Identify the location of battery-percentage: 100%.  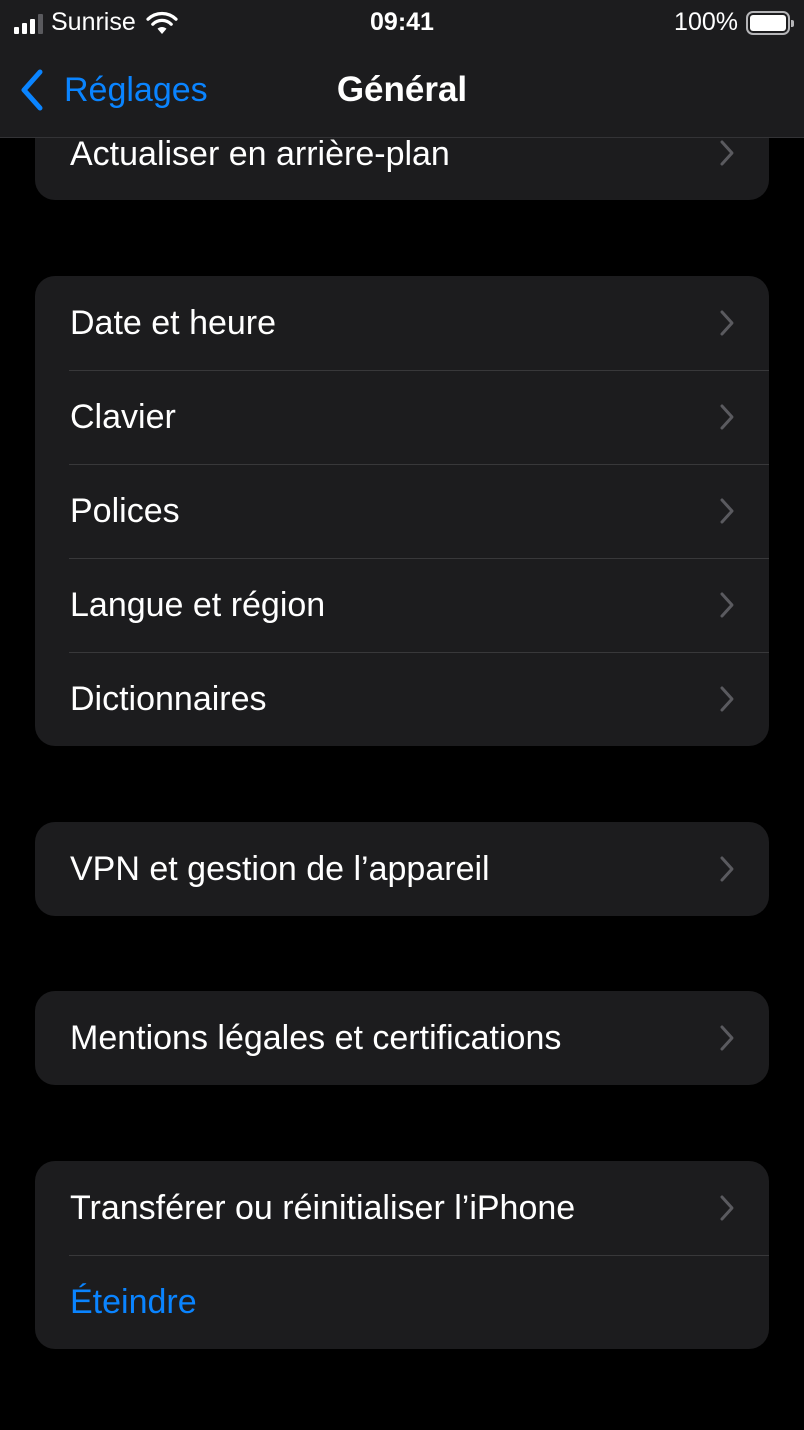
(706, 22).